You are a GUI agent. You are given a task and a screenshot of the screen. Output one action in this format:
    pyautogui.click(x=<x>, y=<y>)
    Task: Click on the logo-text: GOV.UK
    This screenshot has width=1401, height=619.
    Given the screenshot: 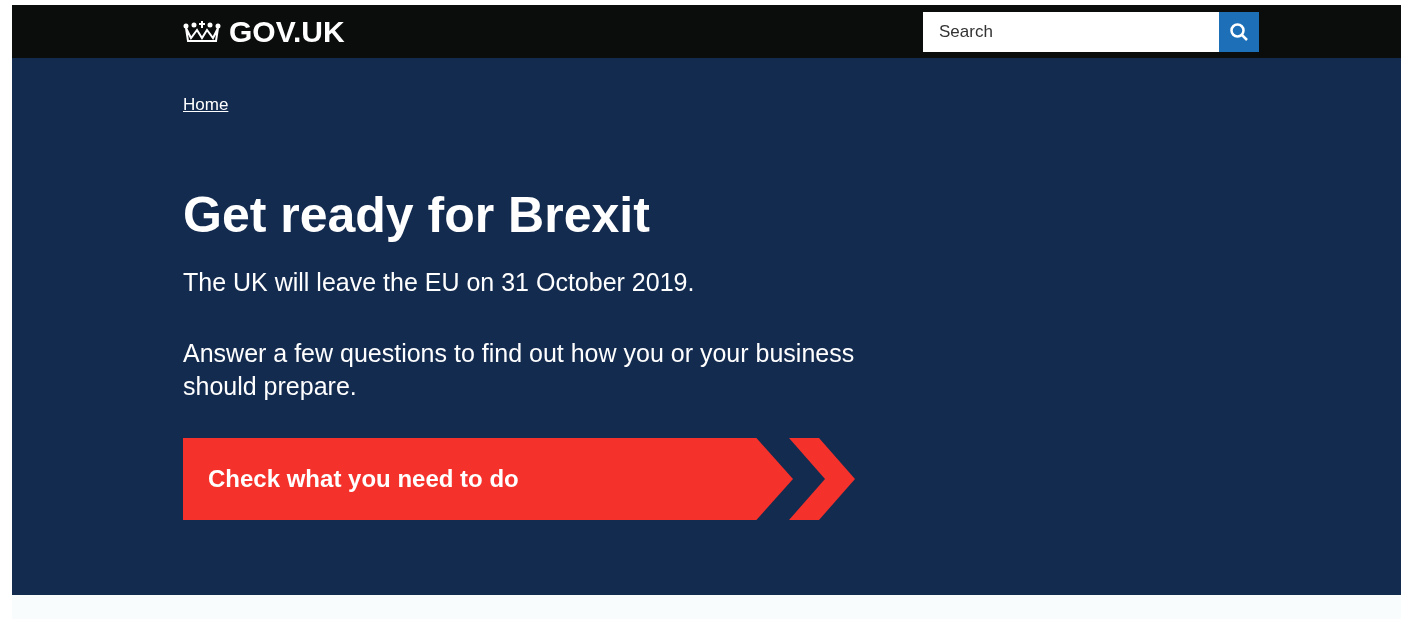 What is the action you would take?
    pyautogui.click(x=287, y=32)
    